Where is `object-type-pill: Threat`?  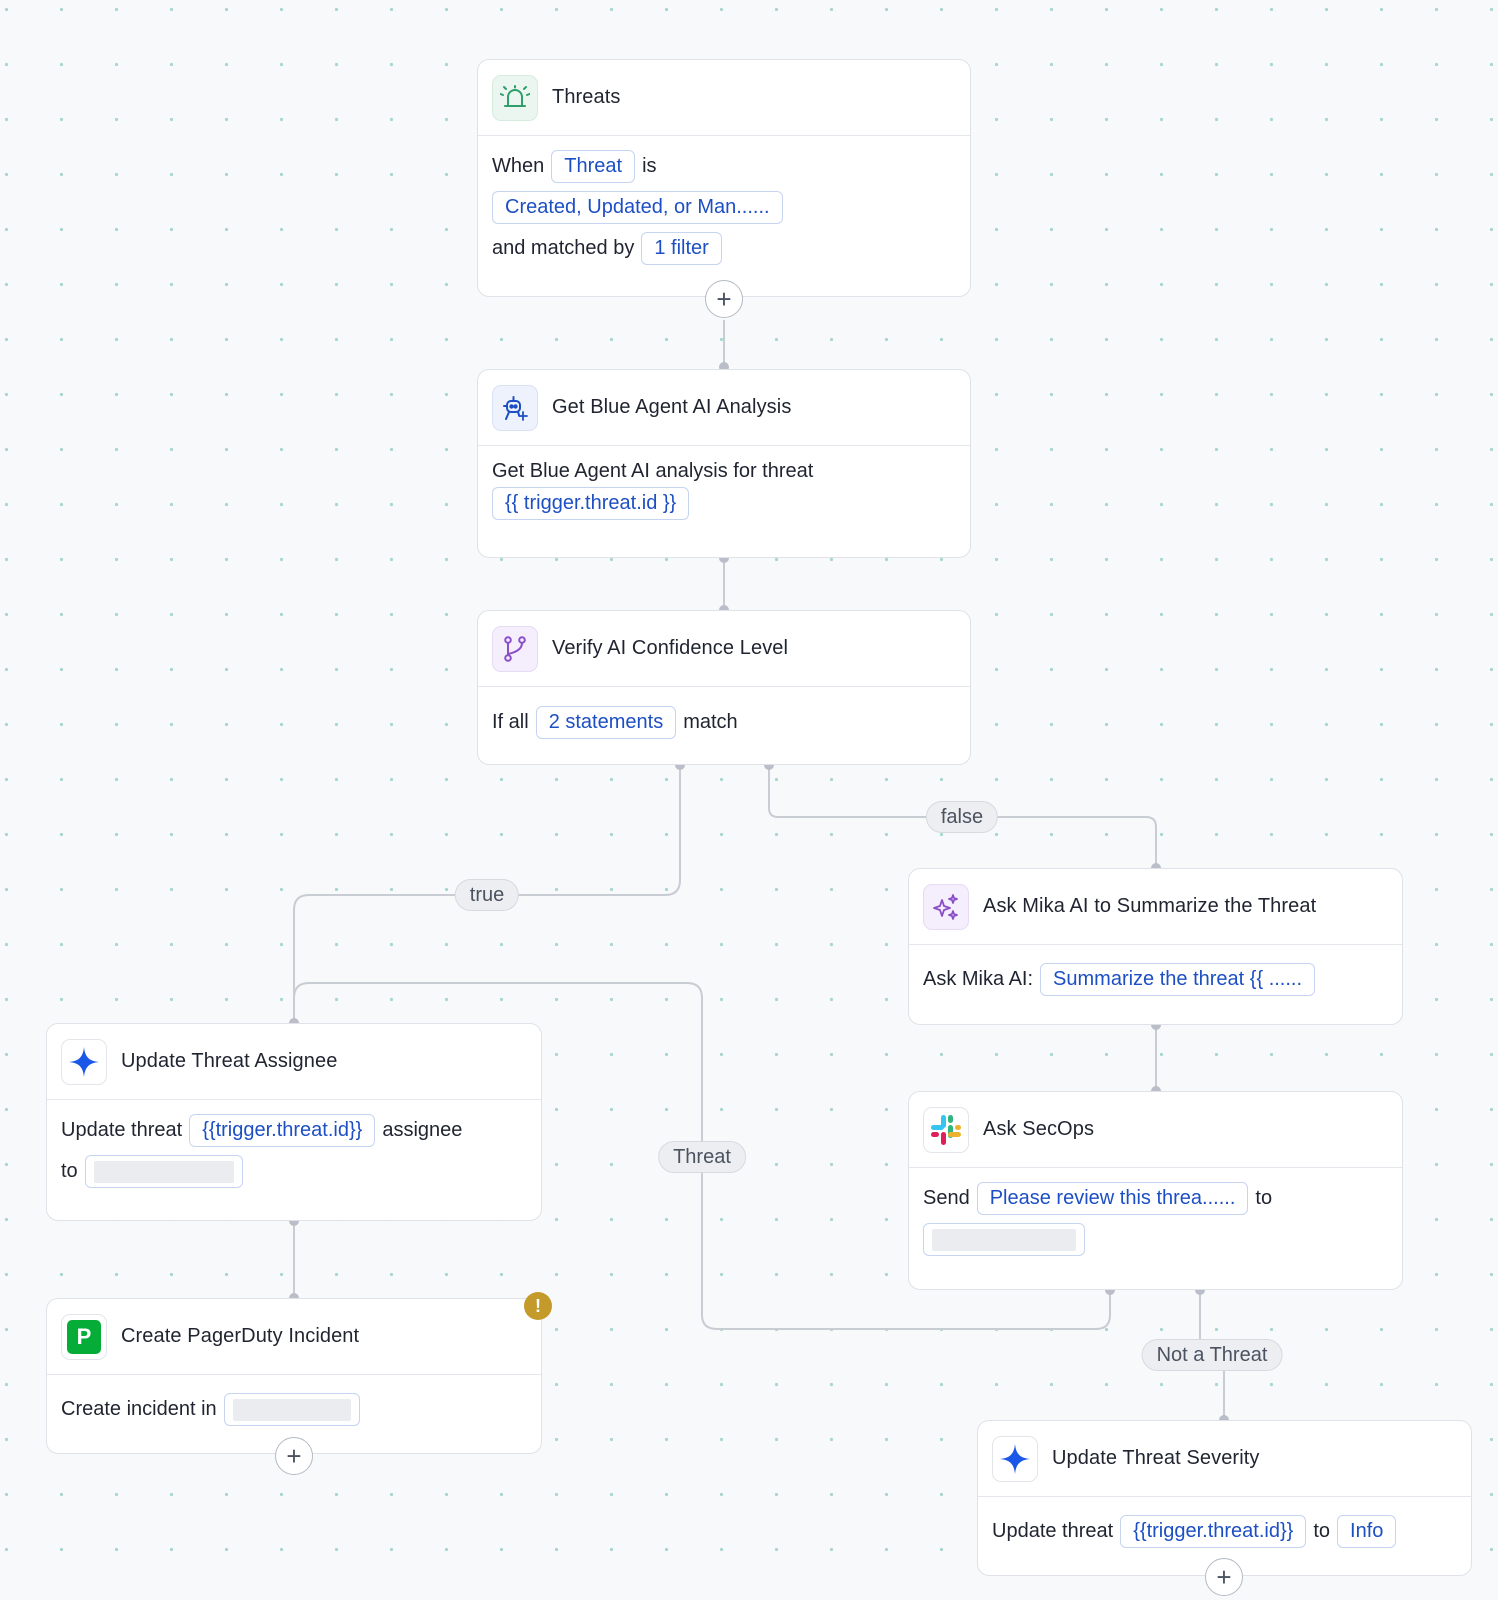
object-type-pill: Threat is located at coordinates (593, 166).